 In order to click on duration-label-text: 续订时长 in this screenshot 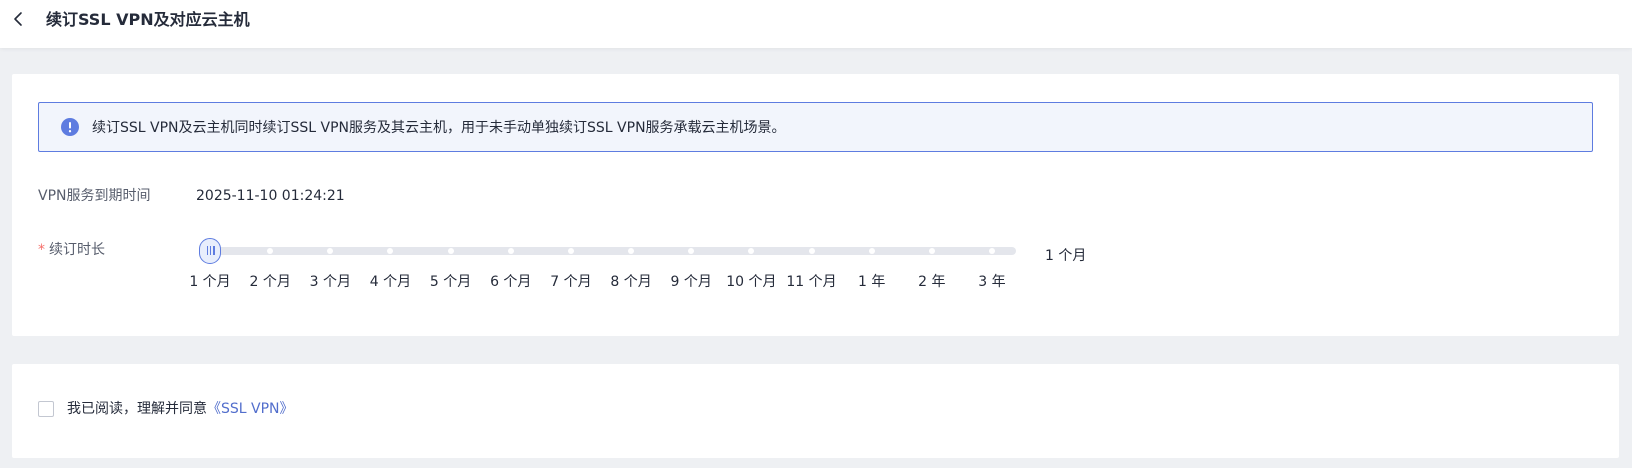, I will do `click(77, 250)`.